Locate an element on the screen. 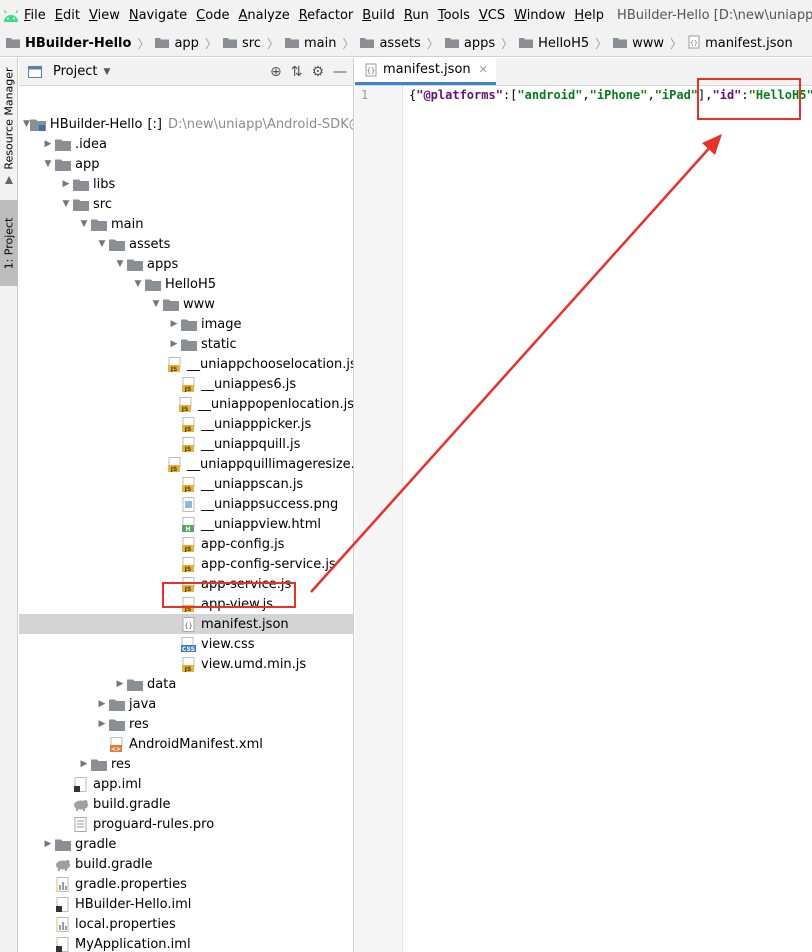 Image resolution: width=812 pixels, height=952 pixels. breadcrumb-item: apps is located at coordinates (469, 44).